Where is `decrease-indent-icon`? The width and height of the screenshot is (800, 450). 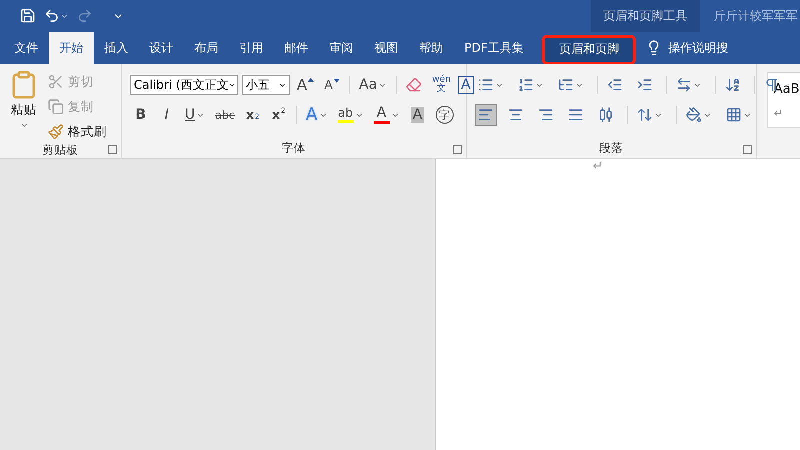
decrease-indent-icon is located at coordinates (615, 85).